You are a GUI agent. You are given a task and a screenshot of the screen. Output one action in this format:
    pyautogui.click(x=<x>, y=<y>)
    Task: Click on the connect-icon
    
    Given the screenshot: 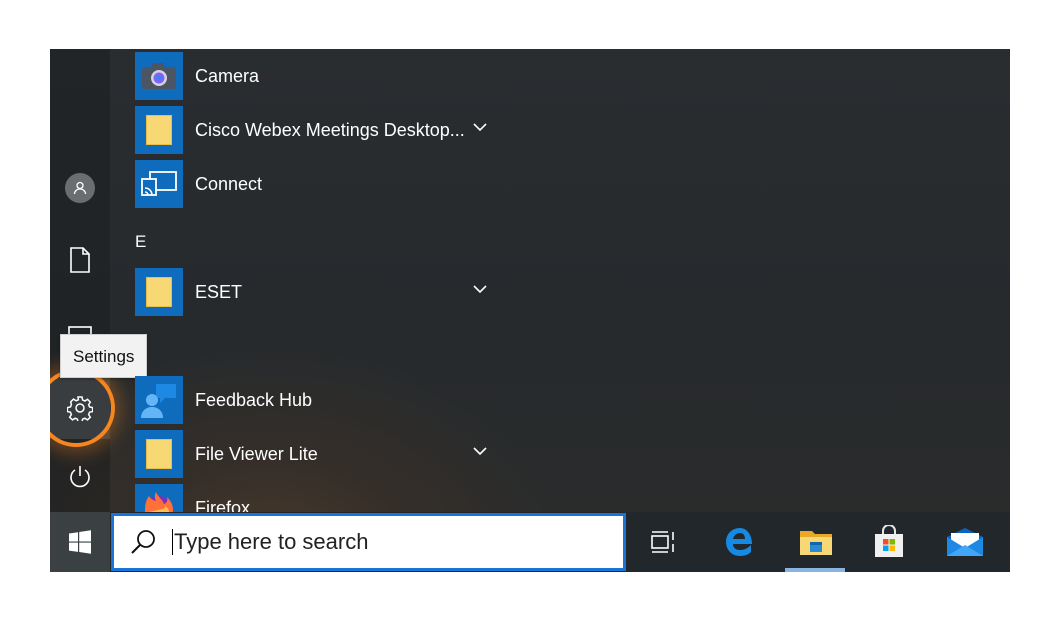 What is the action you would take?
    pyautogui.click(x=159, y=183)
    